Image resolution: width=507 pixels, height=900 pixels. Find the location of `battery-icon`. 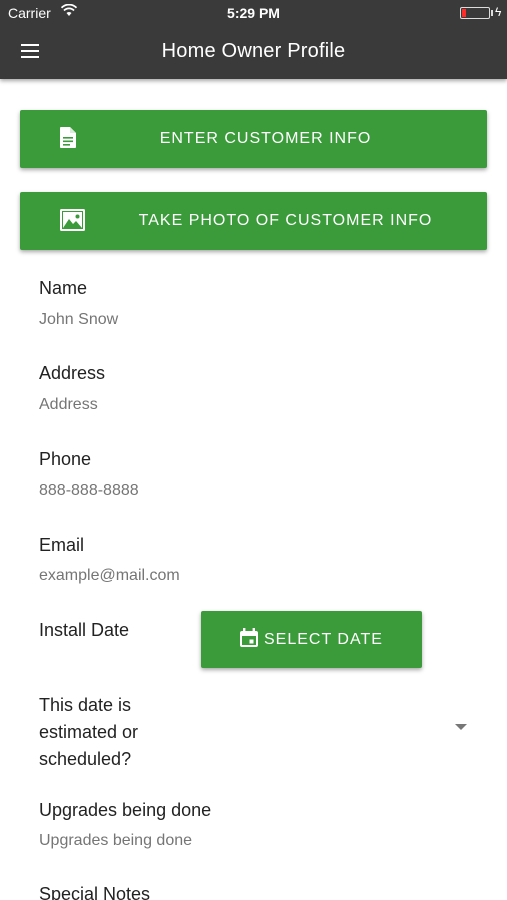

battery-icon is located at coordinates (475, 13).